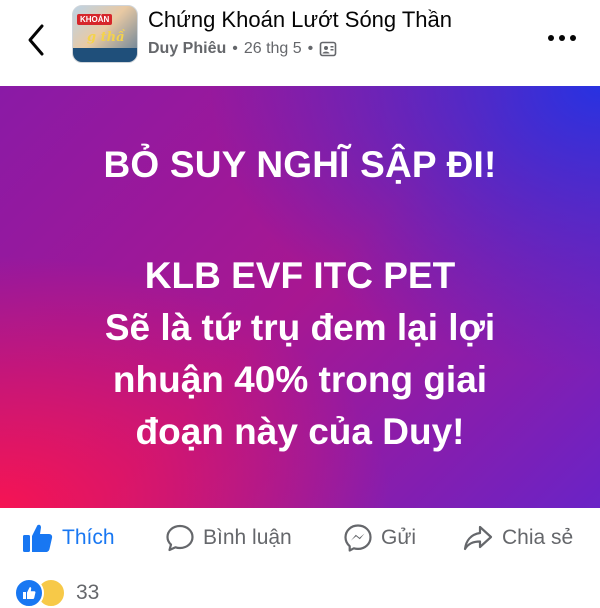 This screenshot has width=600, height=608. Describe the element at coordinates (88, 537) in the screenshot. I see `like-label: Thích` at that location.